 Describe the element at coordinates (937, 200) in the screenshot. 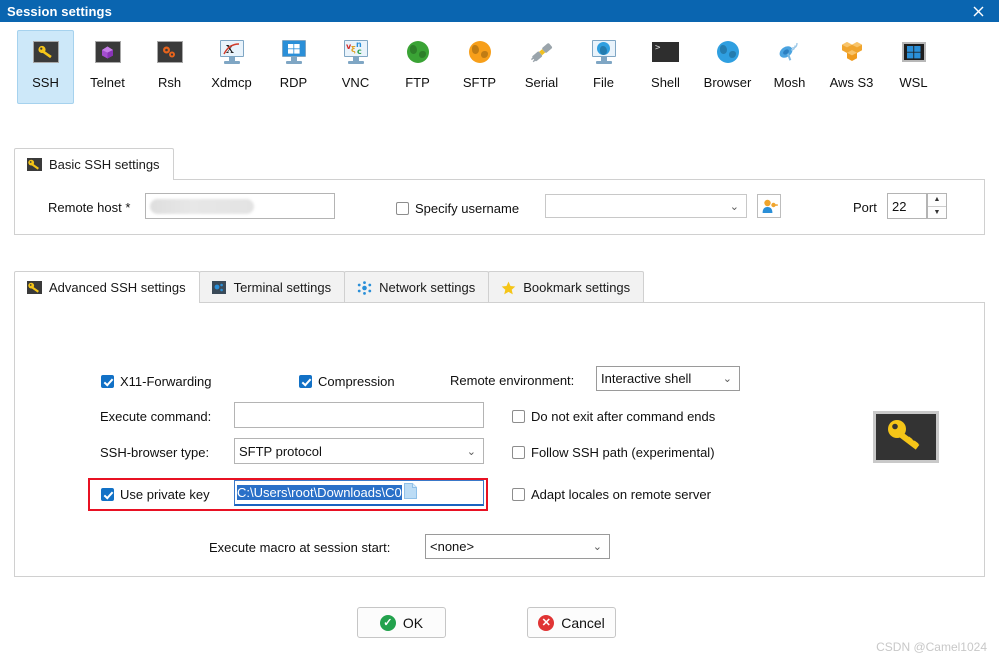

I see `port-stepper-up: ▲` at that location.